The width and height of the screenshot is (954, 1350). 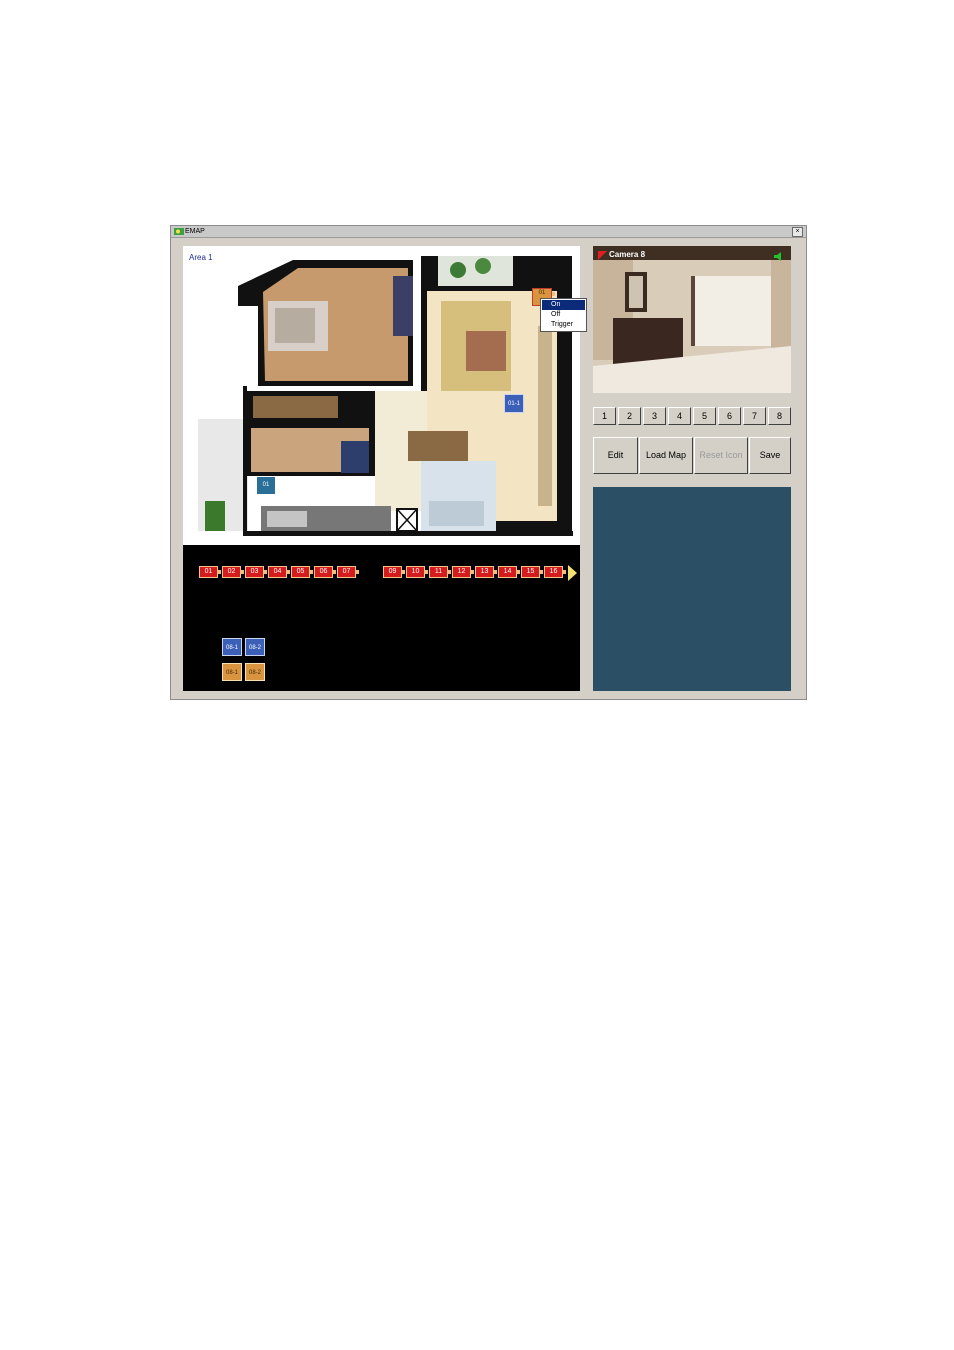 What do you see at coordinates (233, 572) in the screenshot?
I see `tray-camera-icon: 02` at bounding box center [233, 572].